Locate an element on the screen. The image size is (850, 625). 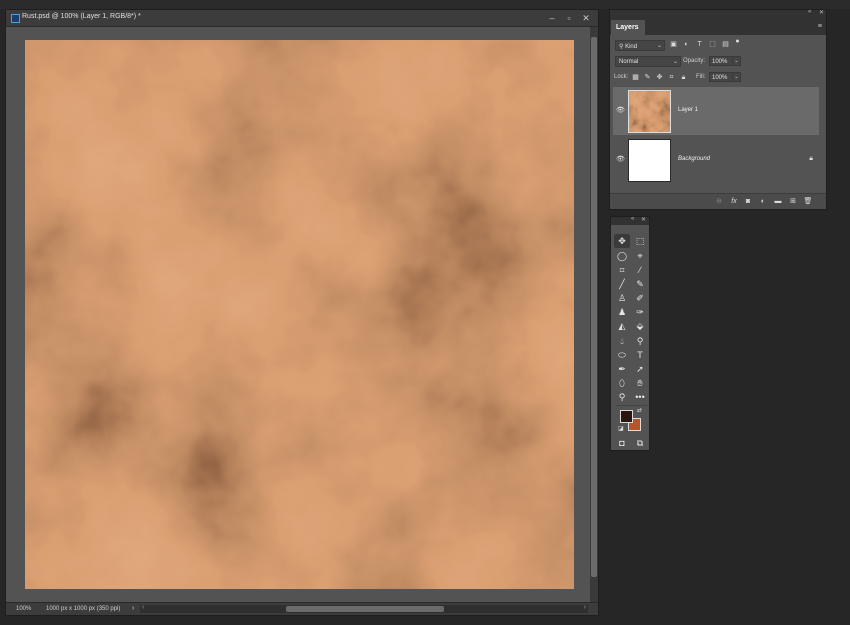
screen-mode-icon: ⧉ is located at coordinates (640, 443).